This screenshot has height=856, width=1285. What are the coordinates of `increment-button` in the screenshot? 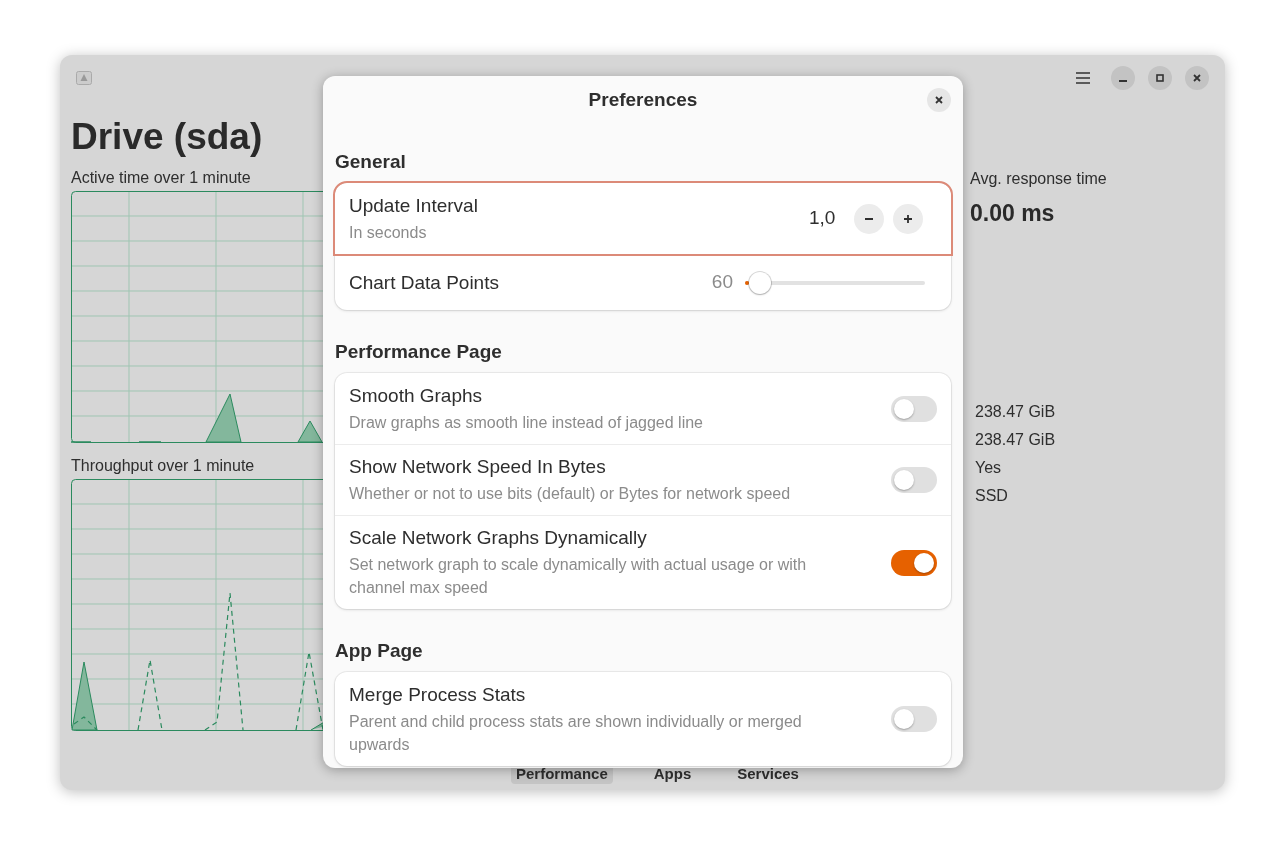 It's located at (908, 218).